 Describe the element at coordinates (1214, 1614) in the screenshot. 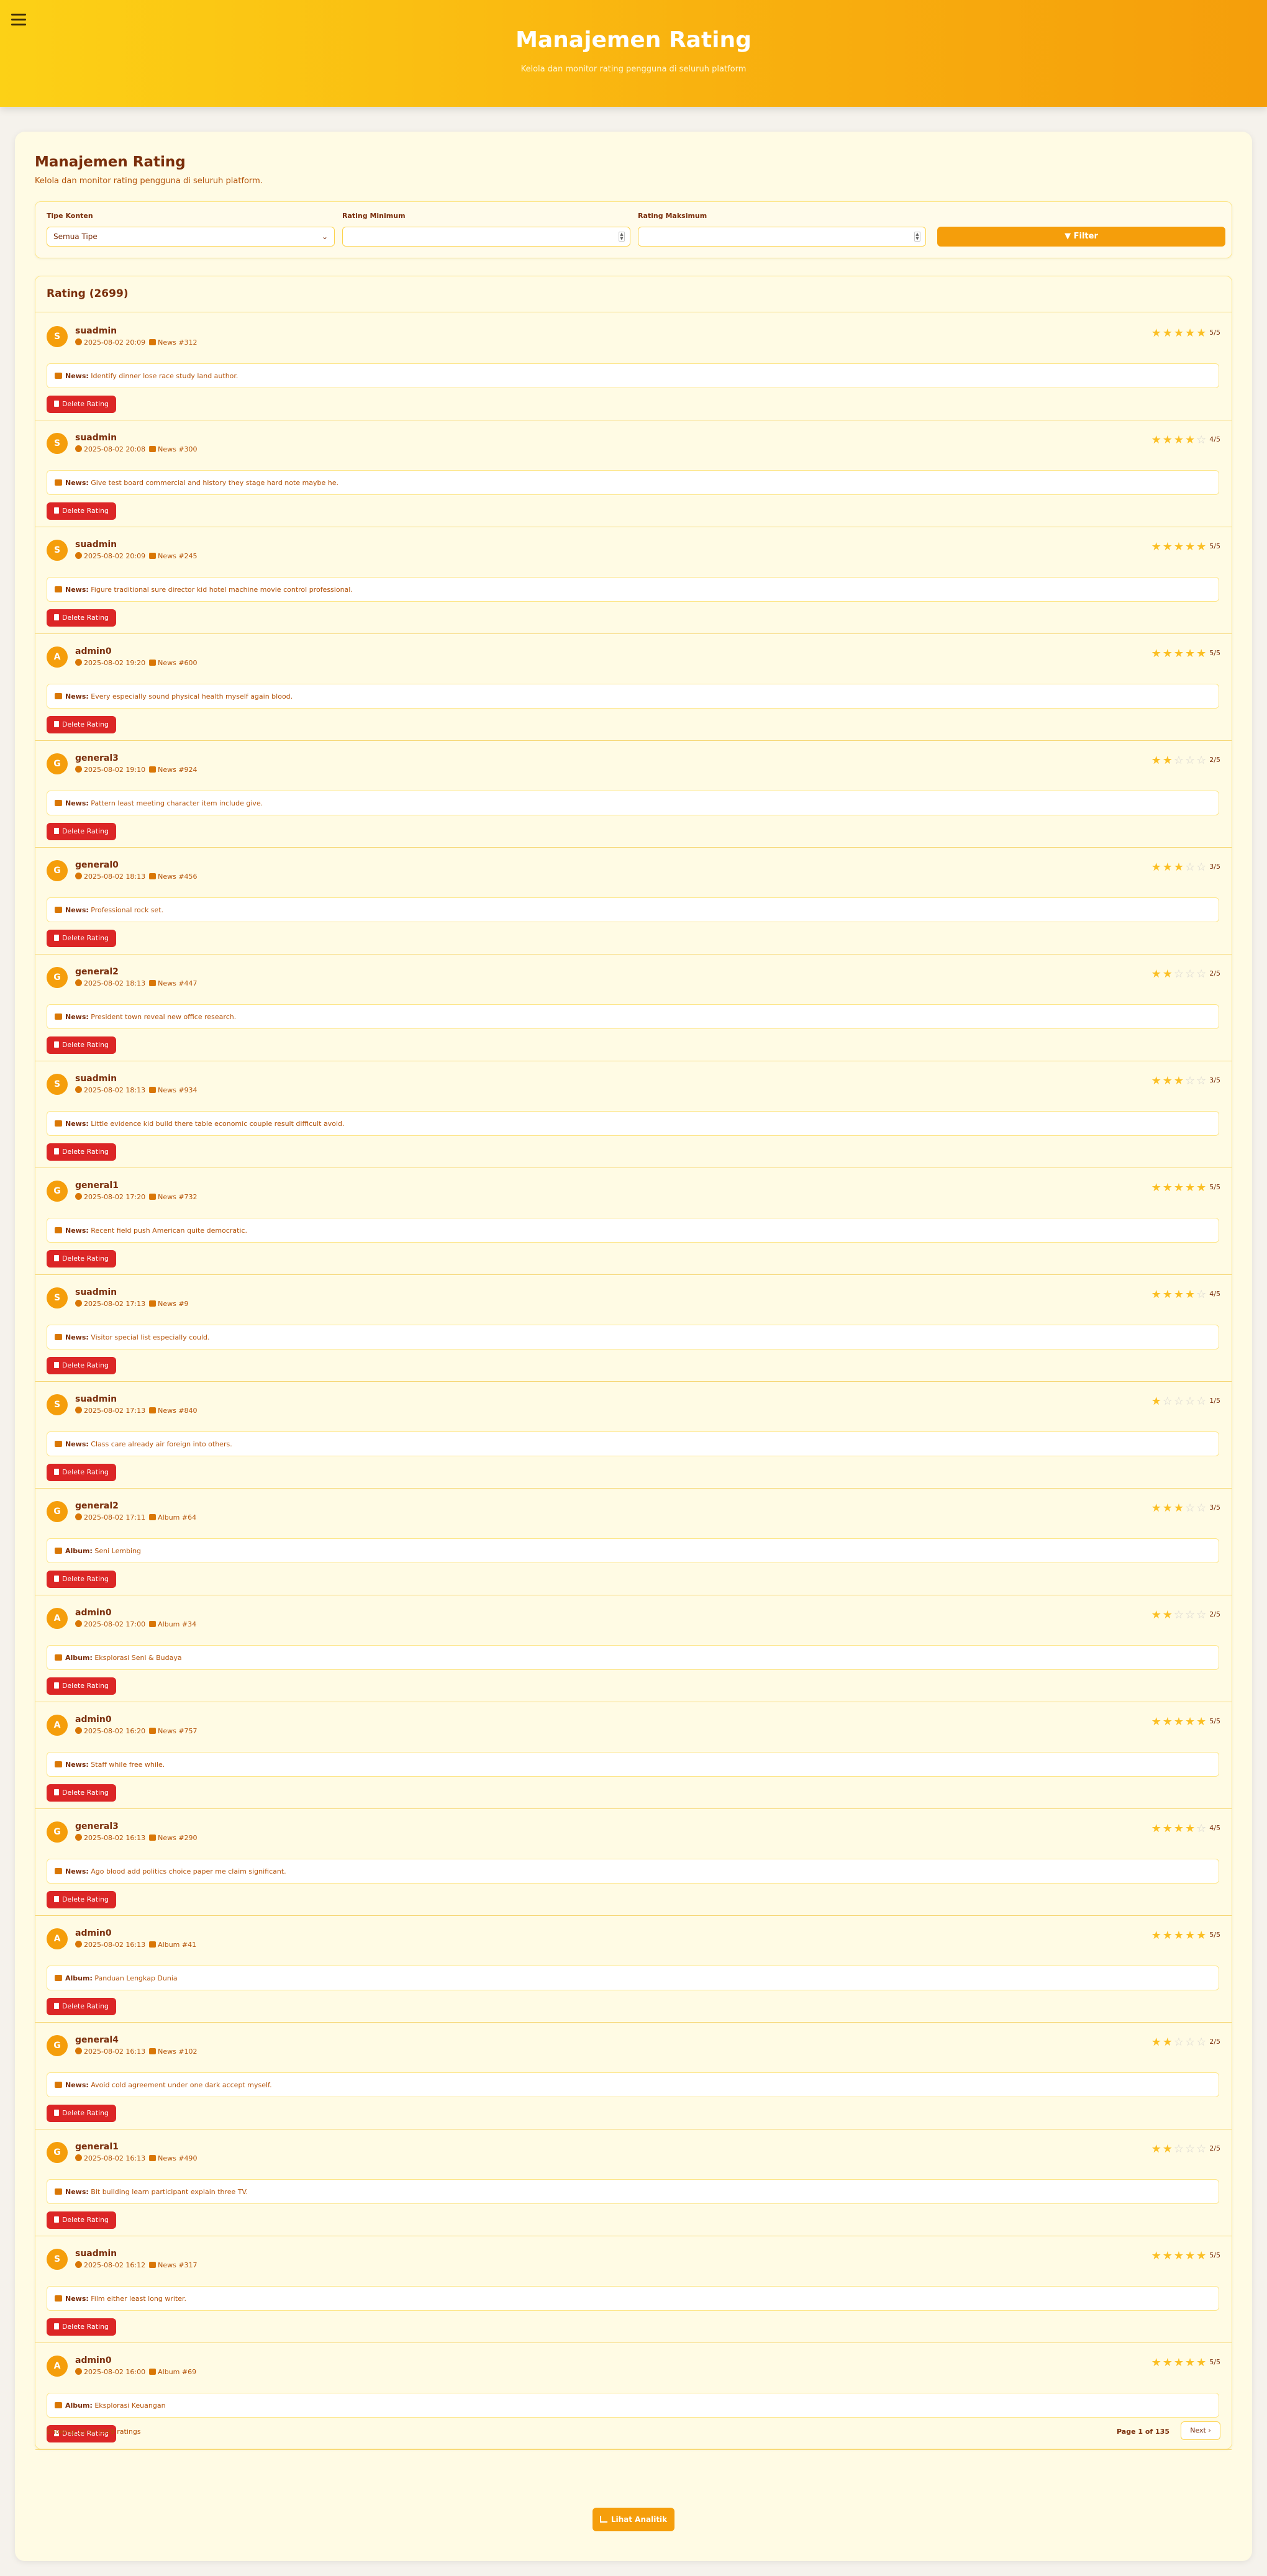

I see `rating-score: 2/5` at that location.